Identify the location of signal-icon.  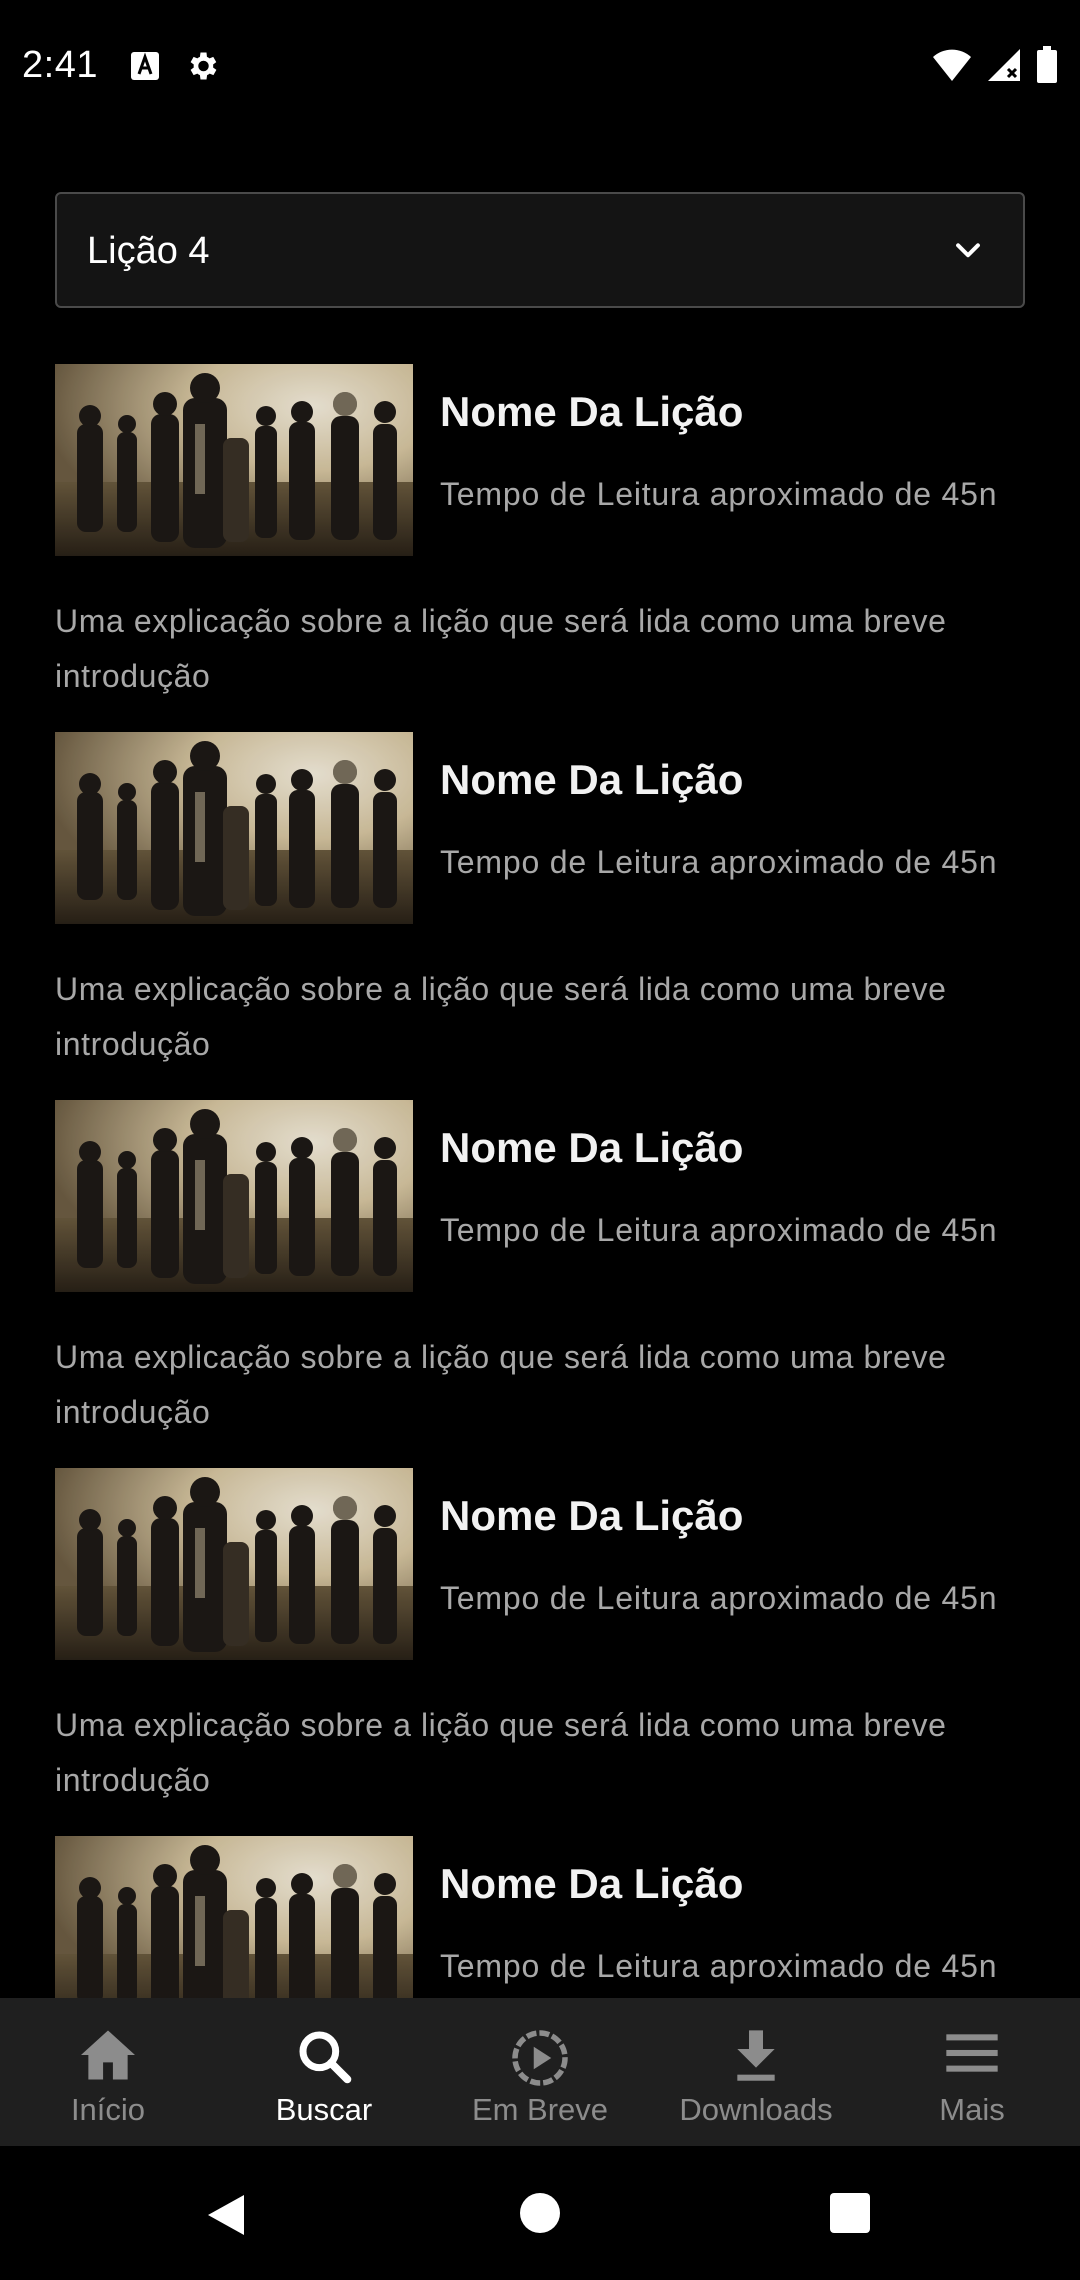
(1004, 67).